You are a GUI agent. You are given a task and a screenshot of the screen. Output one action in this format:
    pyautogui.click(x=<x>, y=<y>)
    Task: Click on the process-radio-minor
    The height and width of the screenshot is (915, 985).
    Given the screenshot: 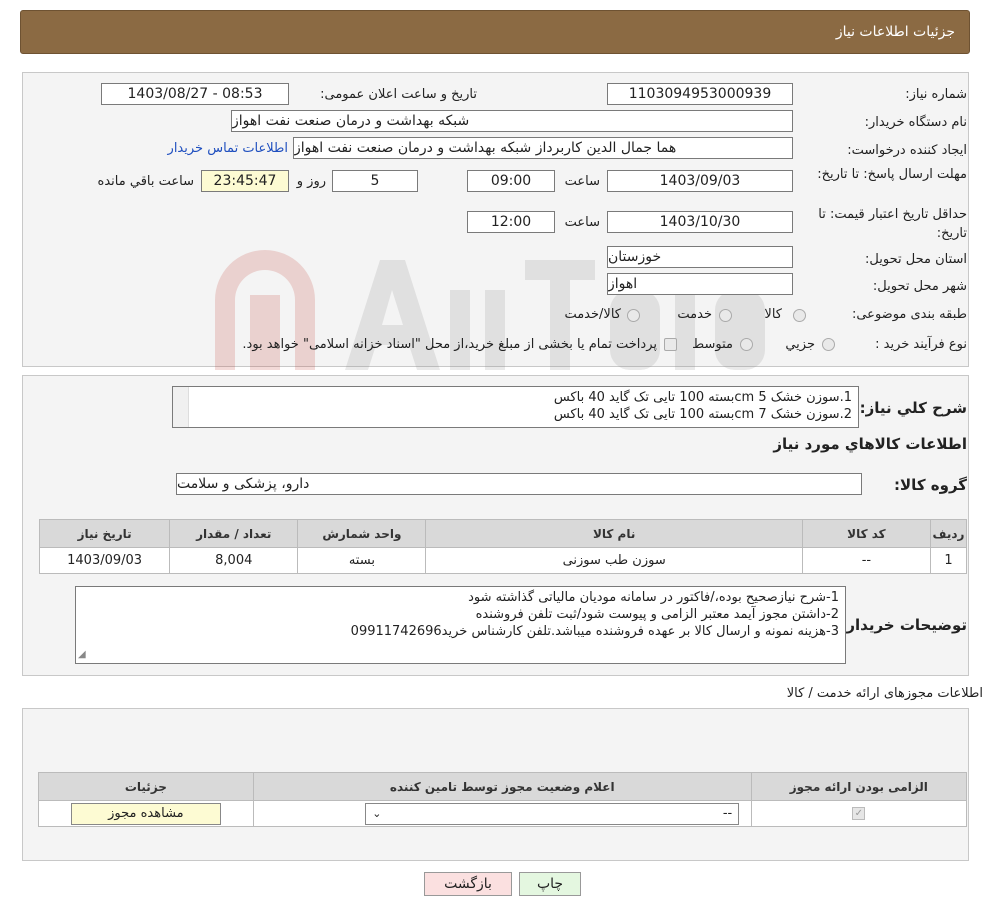 What is the action you would take?
    pyautogui.click(x=828, y=344)
    